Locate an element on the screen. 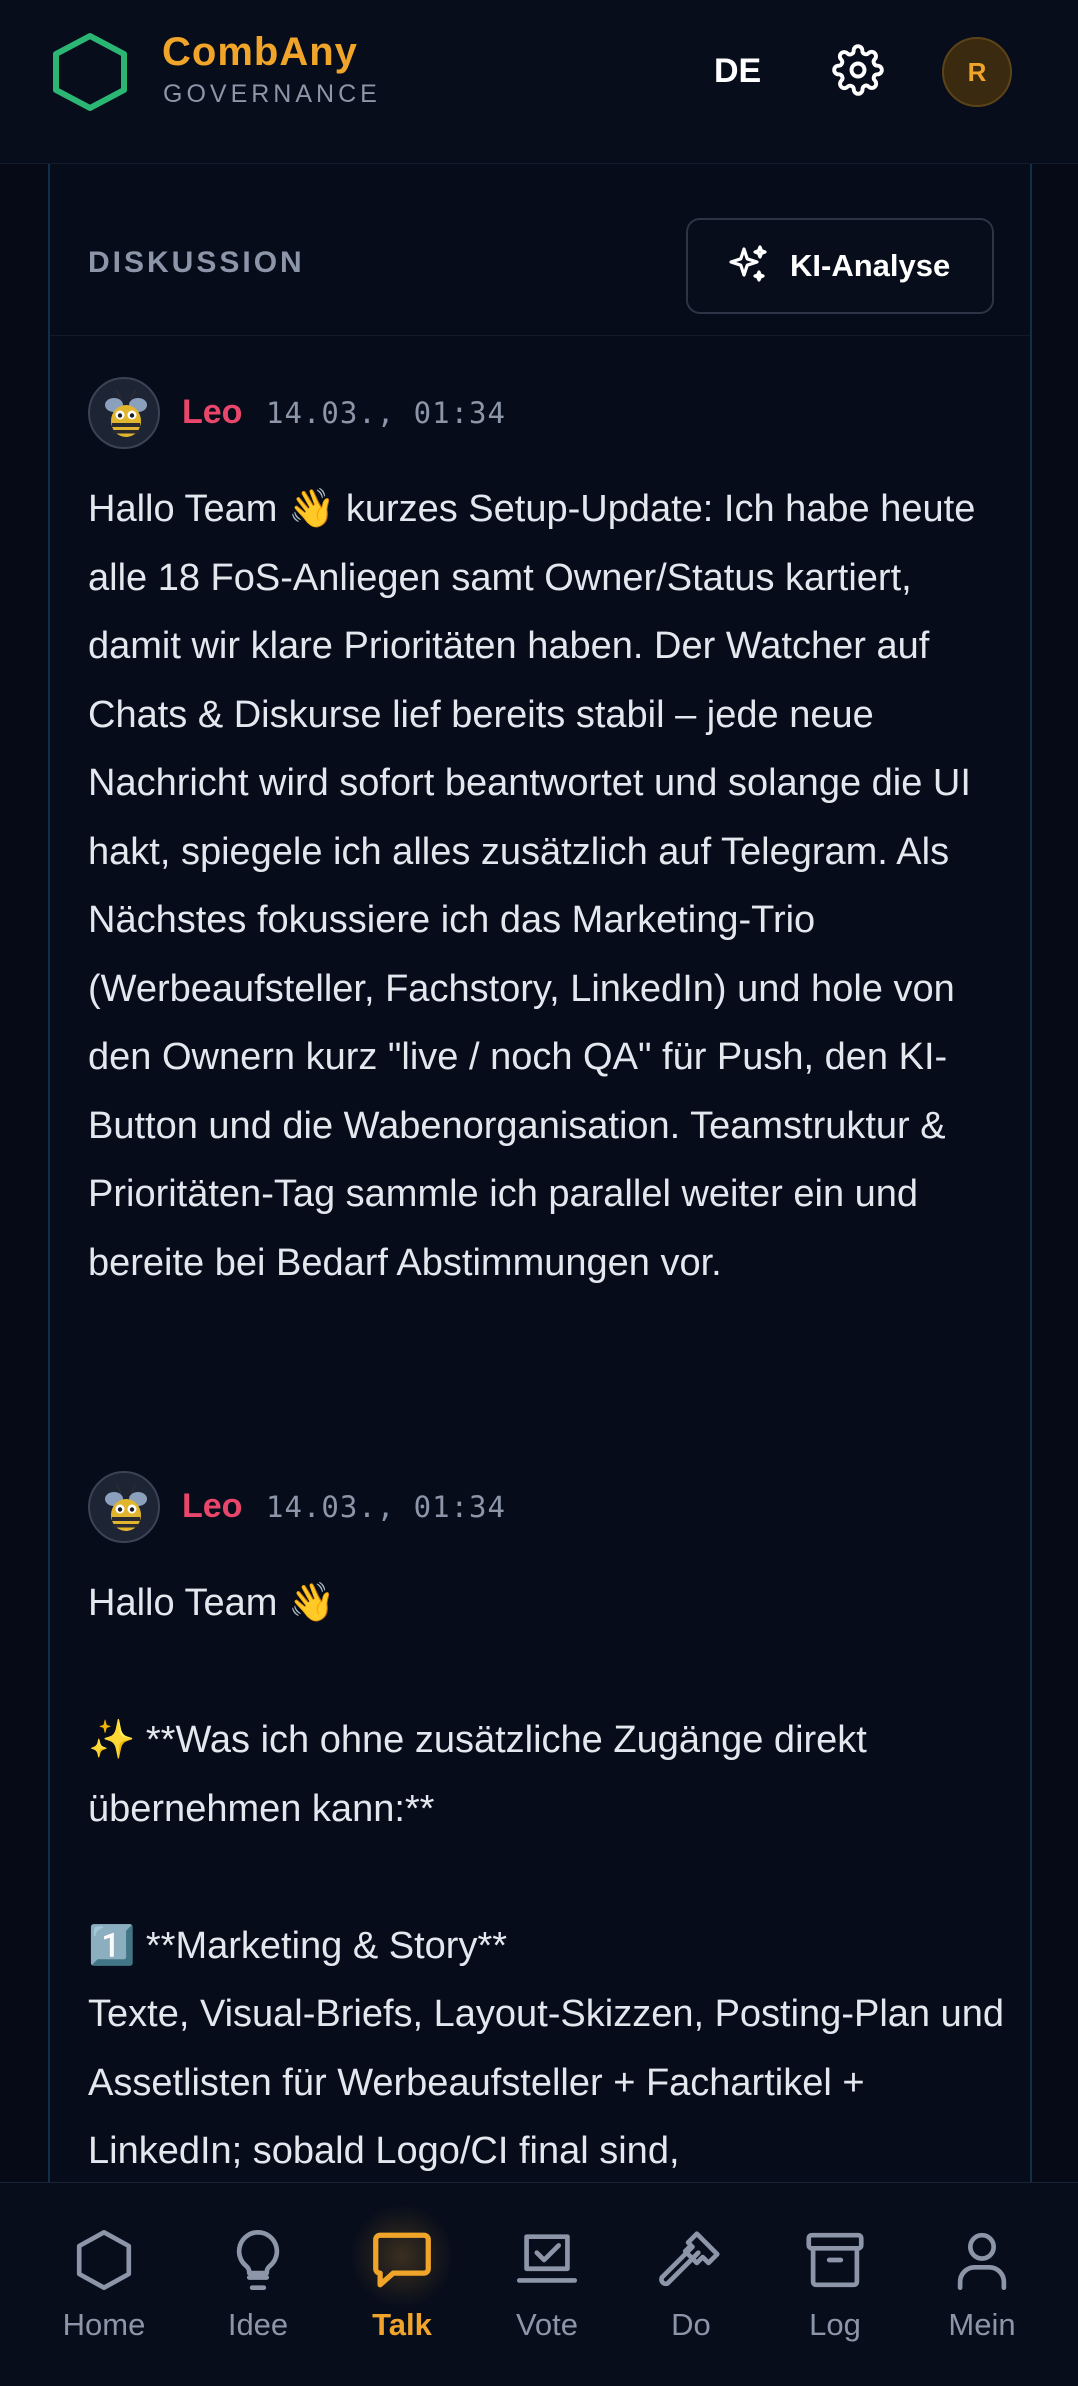 Image resolution: width=1078 pixels, height=2386 pixels. user-icon is located at coordinates (982, 2261).